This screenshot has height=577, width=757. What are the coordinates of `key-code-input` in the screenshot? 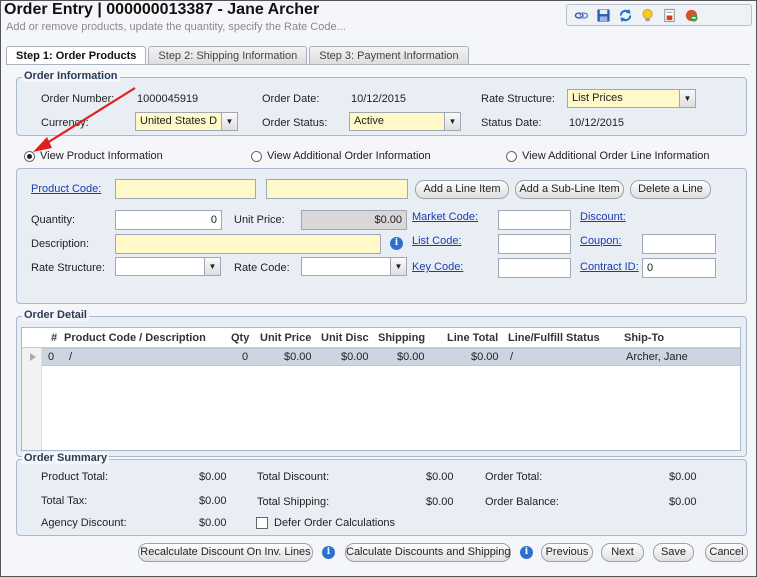 It's located at (534, 268).